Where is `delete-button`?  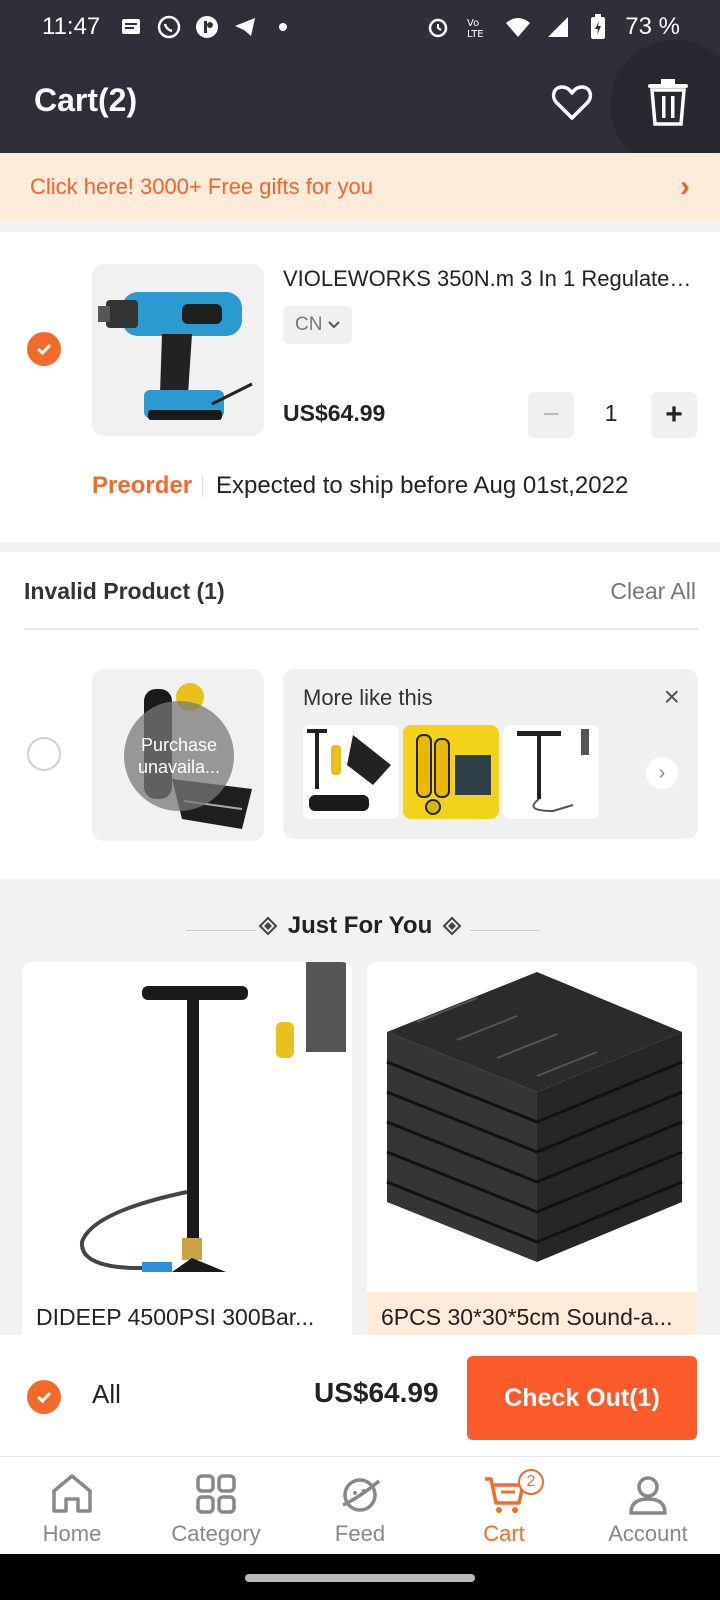
delete-button is located at coordinates (665, 105).